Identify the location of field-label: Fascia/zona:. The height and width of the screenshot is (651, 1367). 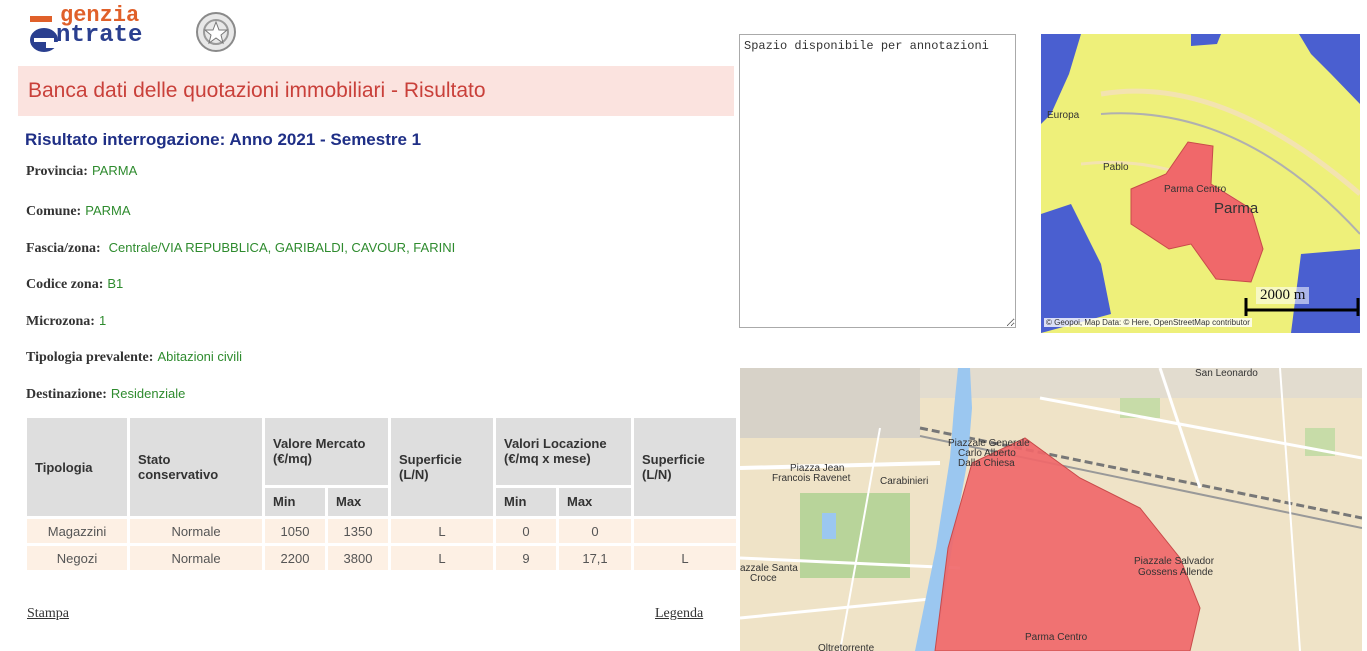
(63, 248).